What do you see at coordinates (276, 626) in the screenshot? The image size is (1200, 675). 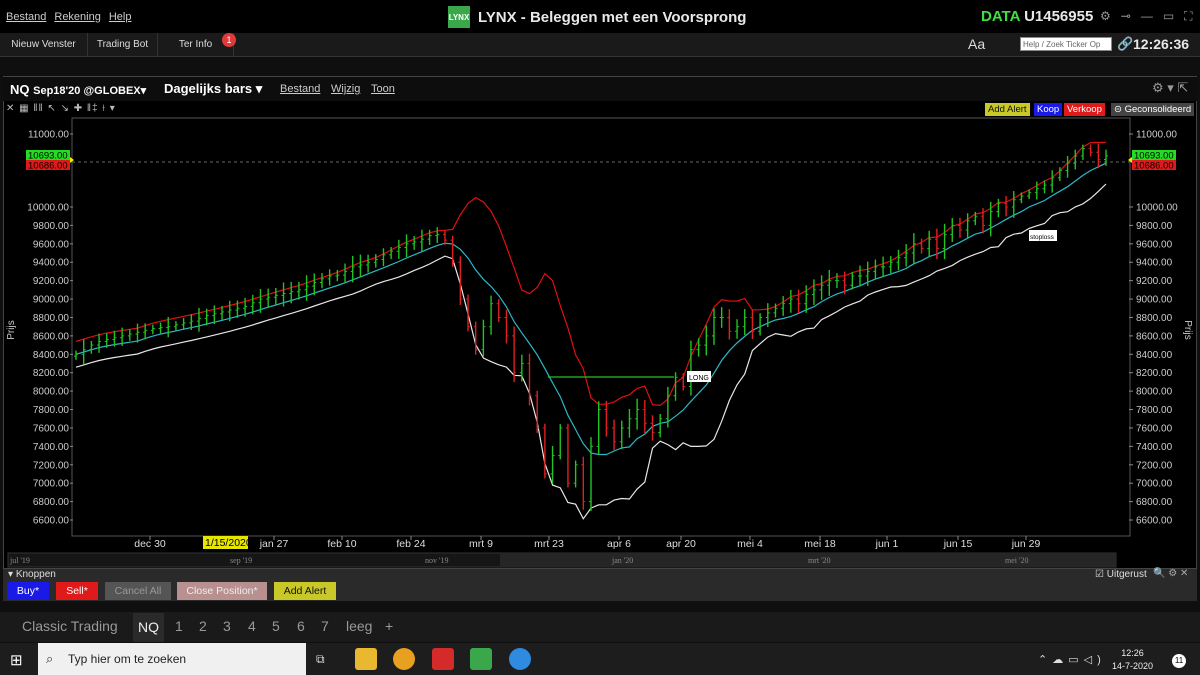 I see `tab-5: 5` at bounding box center [276, 626].